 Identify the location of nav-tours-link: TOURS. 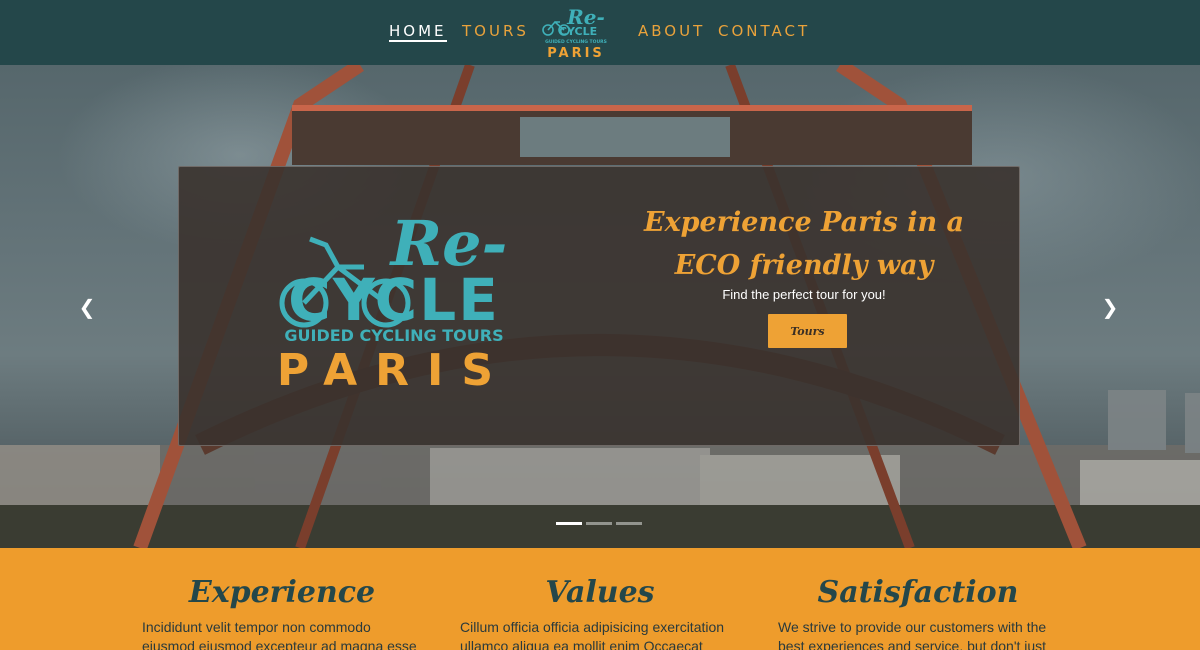
(495, 32).